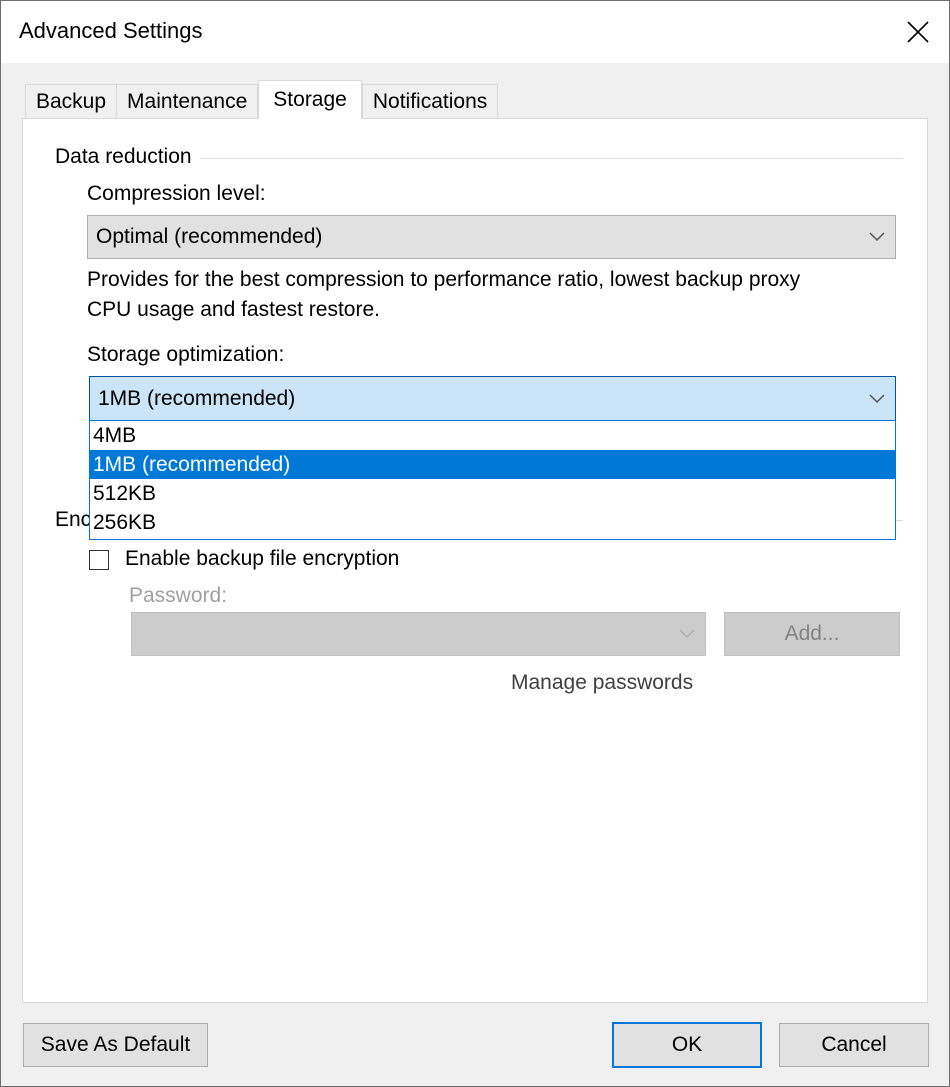  What do you see at coordinates (127, 157) in the screenshot?
I see `data-reduction-group-title: Data reduction` at bounding box center [127, 157].